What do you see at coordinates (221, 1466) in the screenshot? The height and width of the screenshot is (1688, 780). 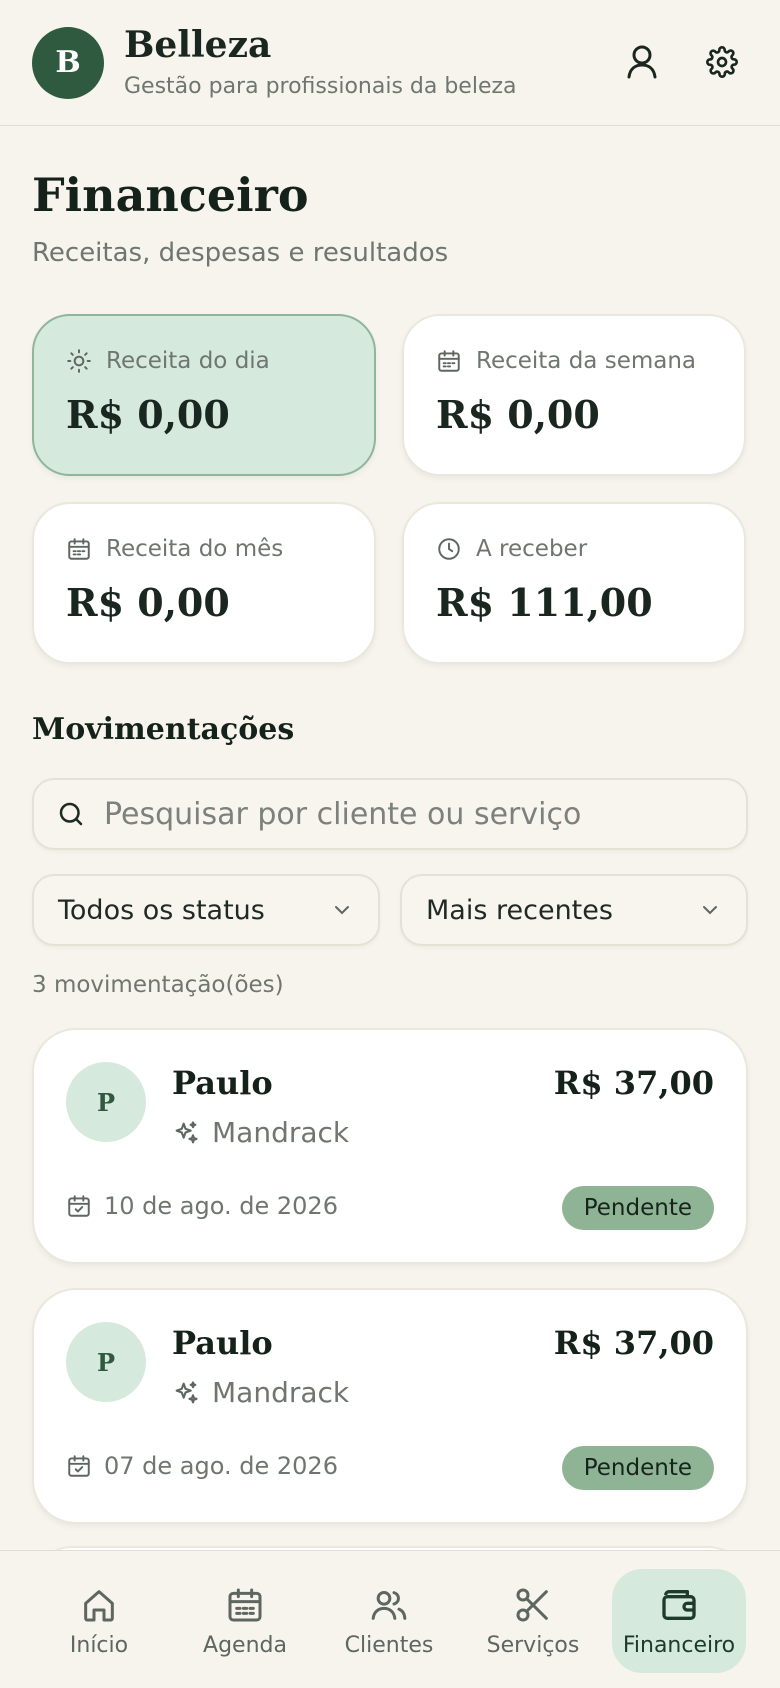 I see `transaction-date: 07 de ago. de 2026` at bounding box center [221, 1466].